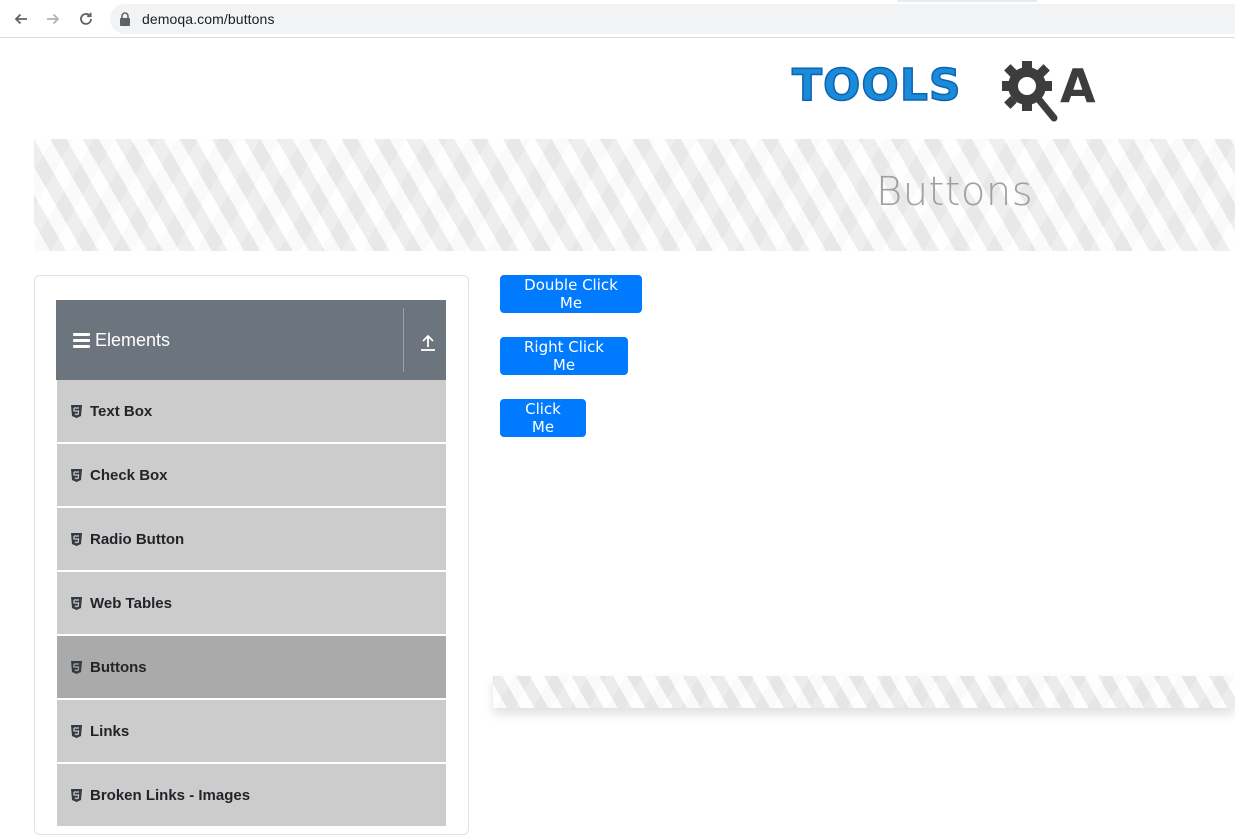 Image resolution: width=1235 pixels, height=835 pixels. Describe the element at coordinates (81, 340) in the screenshot. I see `hamburger-icon` at that location.